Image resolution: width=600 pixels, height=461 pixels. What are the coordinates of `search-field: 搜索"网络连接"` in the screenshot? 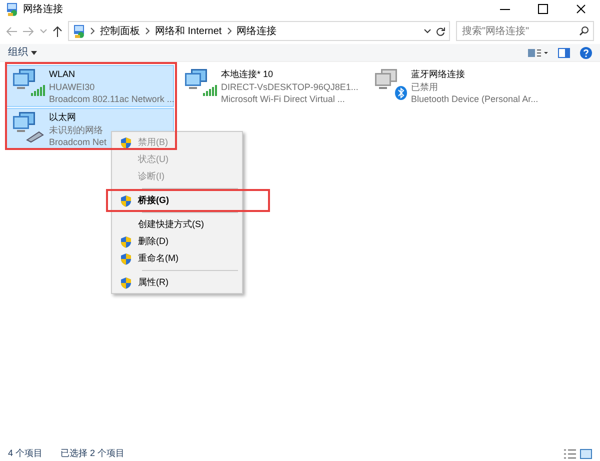 It's located at (525, 31).